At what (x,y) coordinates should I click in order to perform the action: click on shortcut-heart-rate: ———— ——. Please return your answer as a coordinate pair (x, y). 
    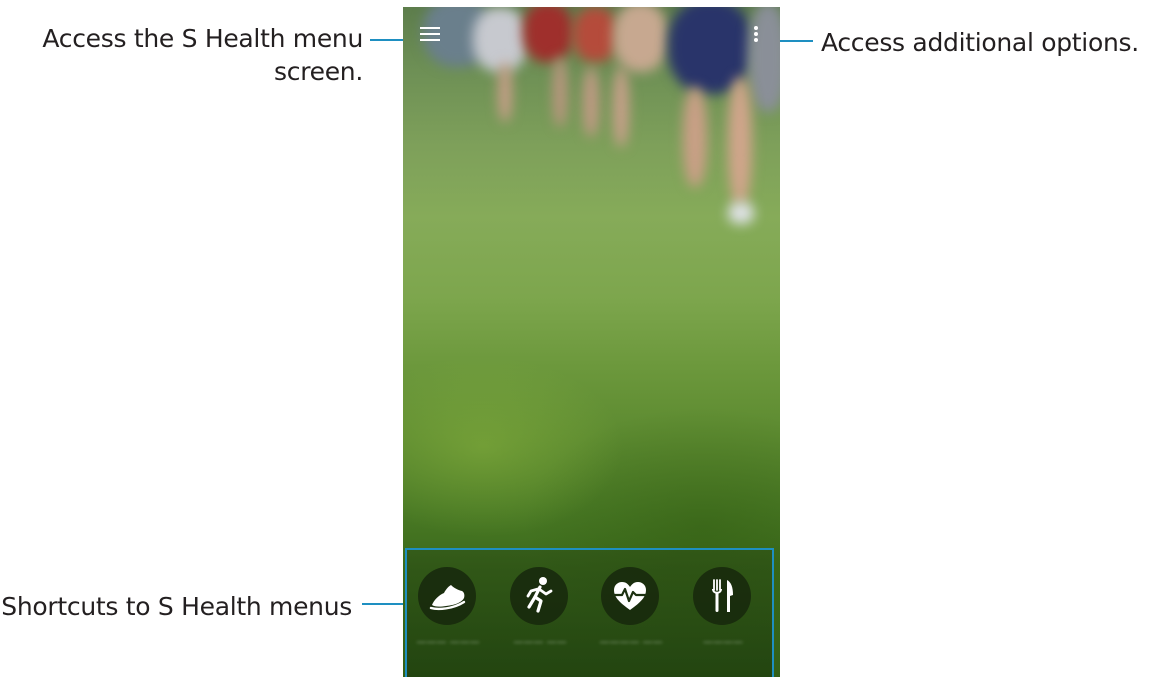
    Looking at the image, I should click on (631, 607).